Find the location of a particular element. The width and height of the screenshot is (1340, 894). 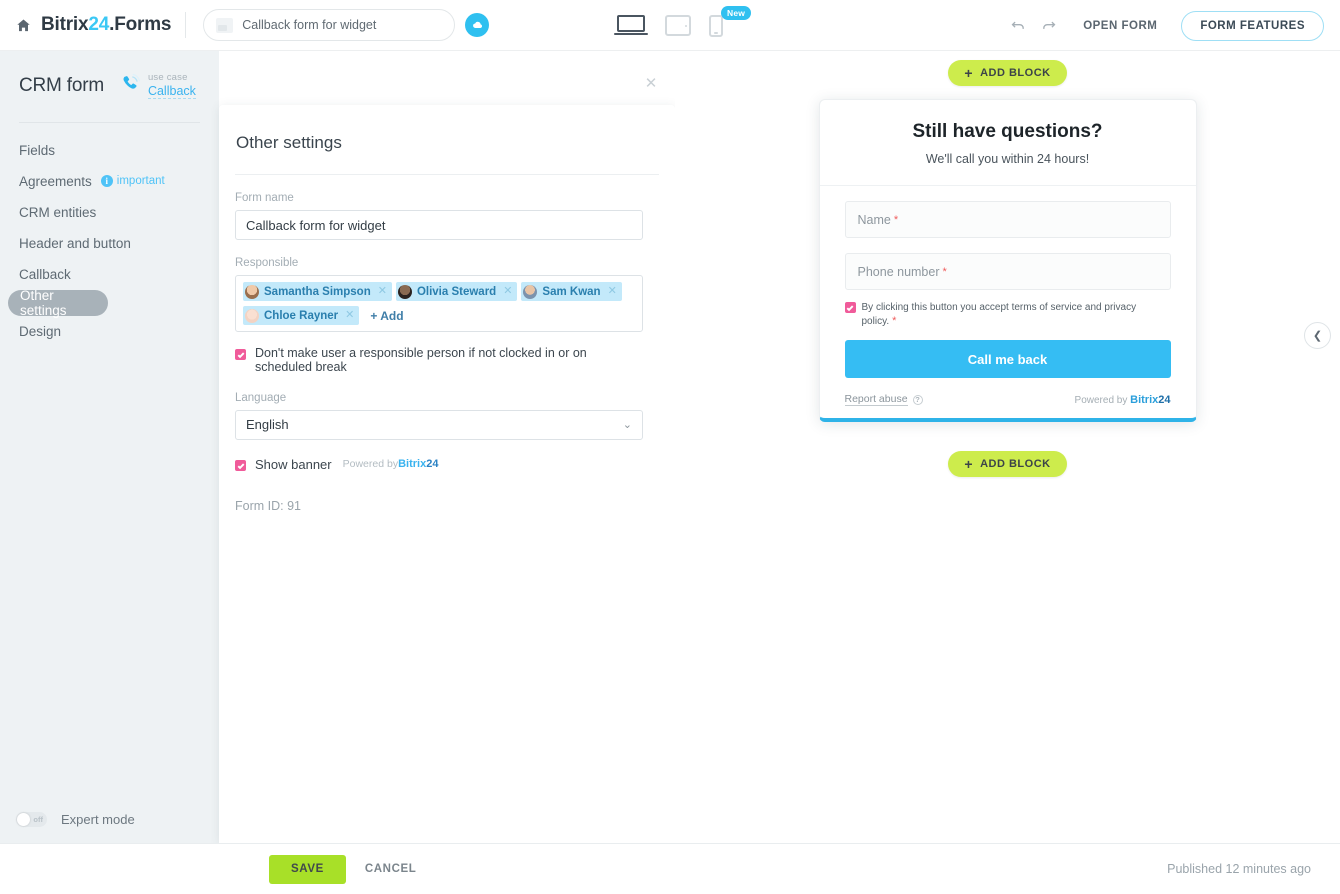

sidebar-item-label: Other settings is located at coordinates (43, 302).